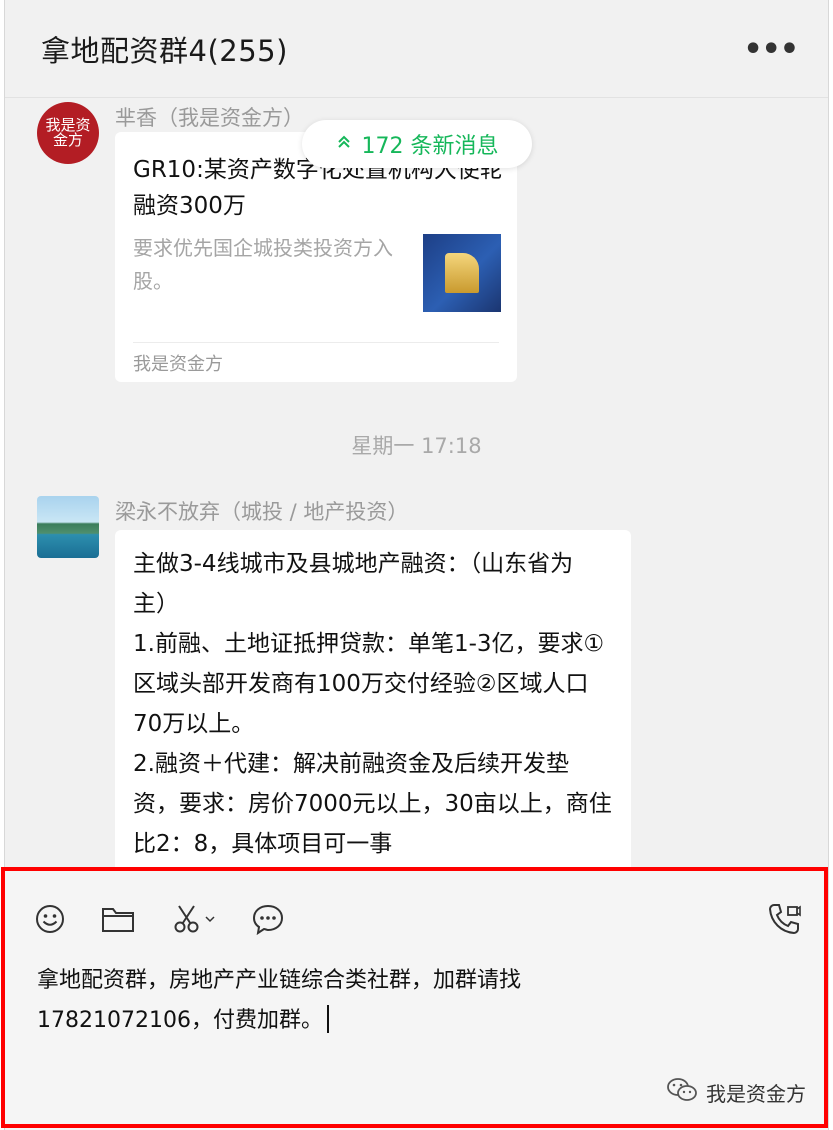 This screenshot has height=1130, width=833. What do you see at coordinates (771, 49) in the screenshot?
I see `more-options-icon: •••` at bounding box center [771, 49].